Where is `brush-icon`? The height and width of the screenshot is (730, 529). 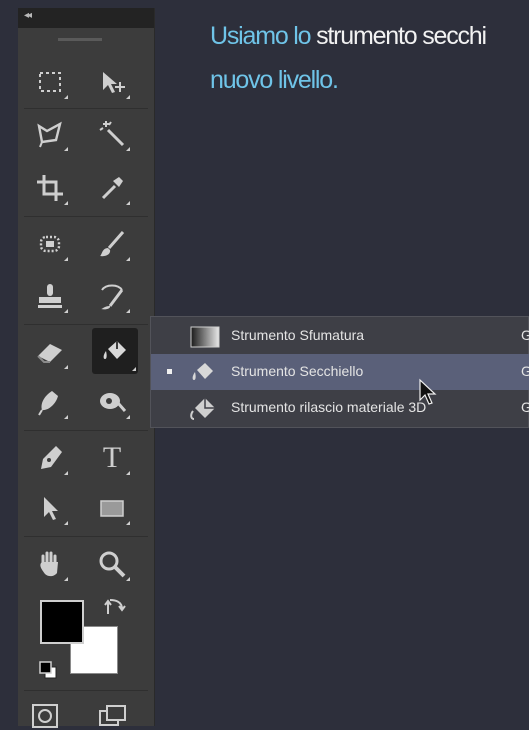 brush-icon is located at coordinates (112, 244).